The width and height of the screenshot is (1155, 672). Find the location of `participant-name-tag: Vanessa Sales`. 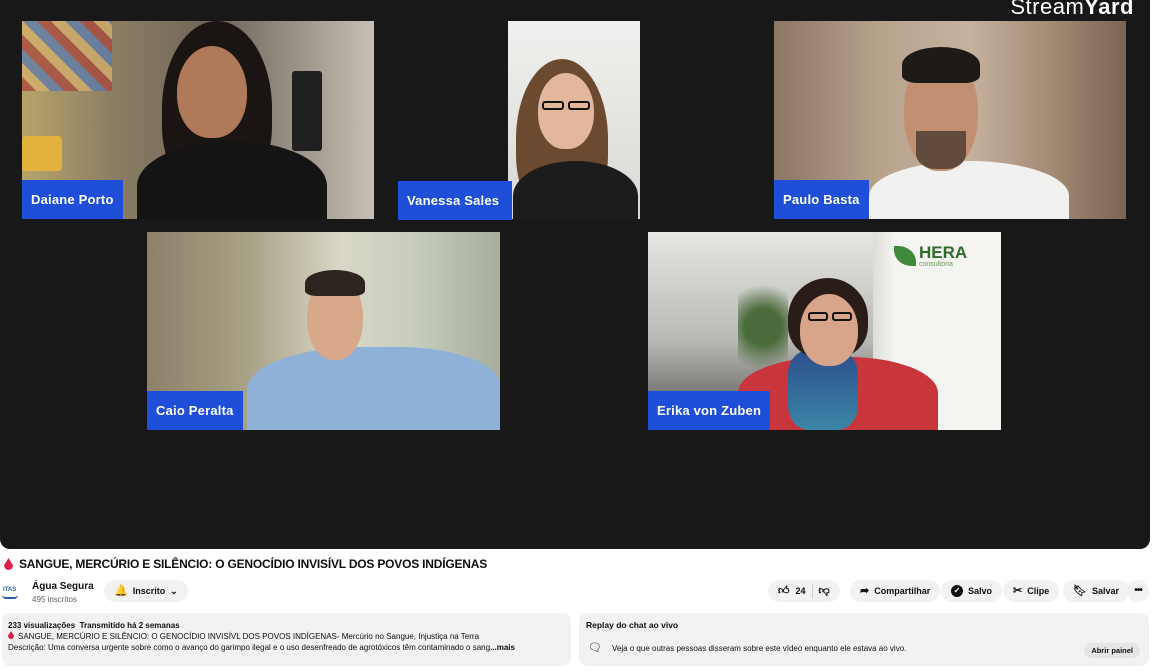

participant-name-tag: Vanessa Sales is located at coordinates (455, 200).